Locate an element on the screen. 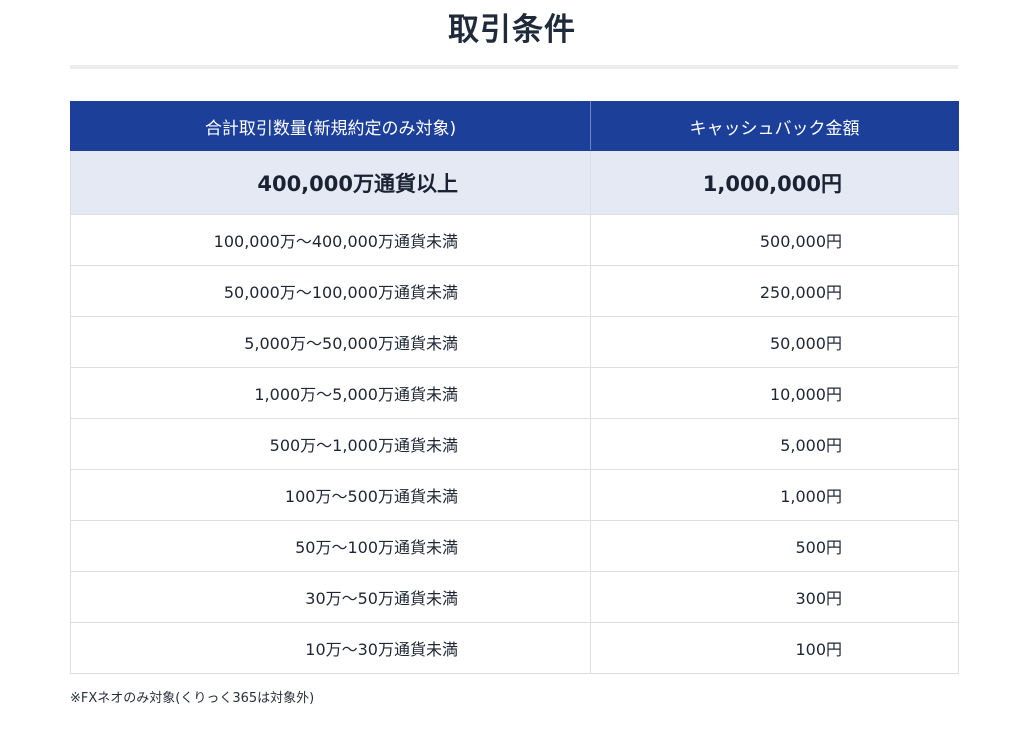  table-row: 1,000万〜5,000万通貨未満 10,000円 is located at coordinates (514, 393).